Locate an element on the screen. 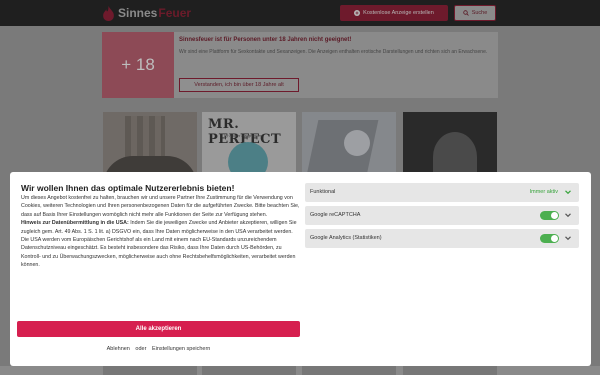  or-text: oder is located at coordinates (141, 349).